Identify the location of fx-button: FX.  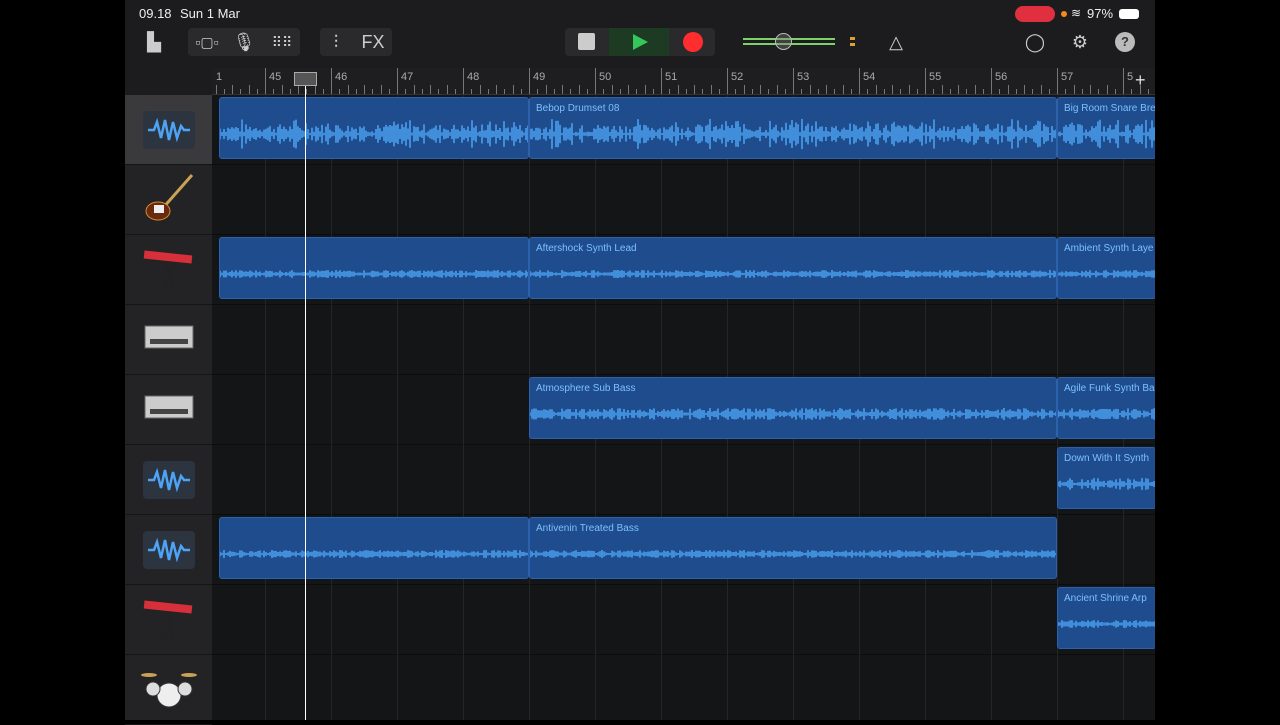
(373, 42).